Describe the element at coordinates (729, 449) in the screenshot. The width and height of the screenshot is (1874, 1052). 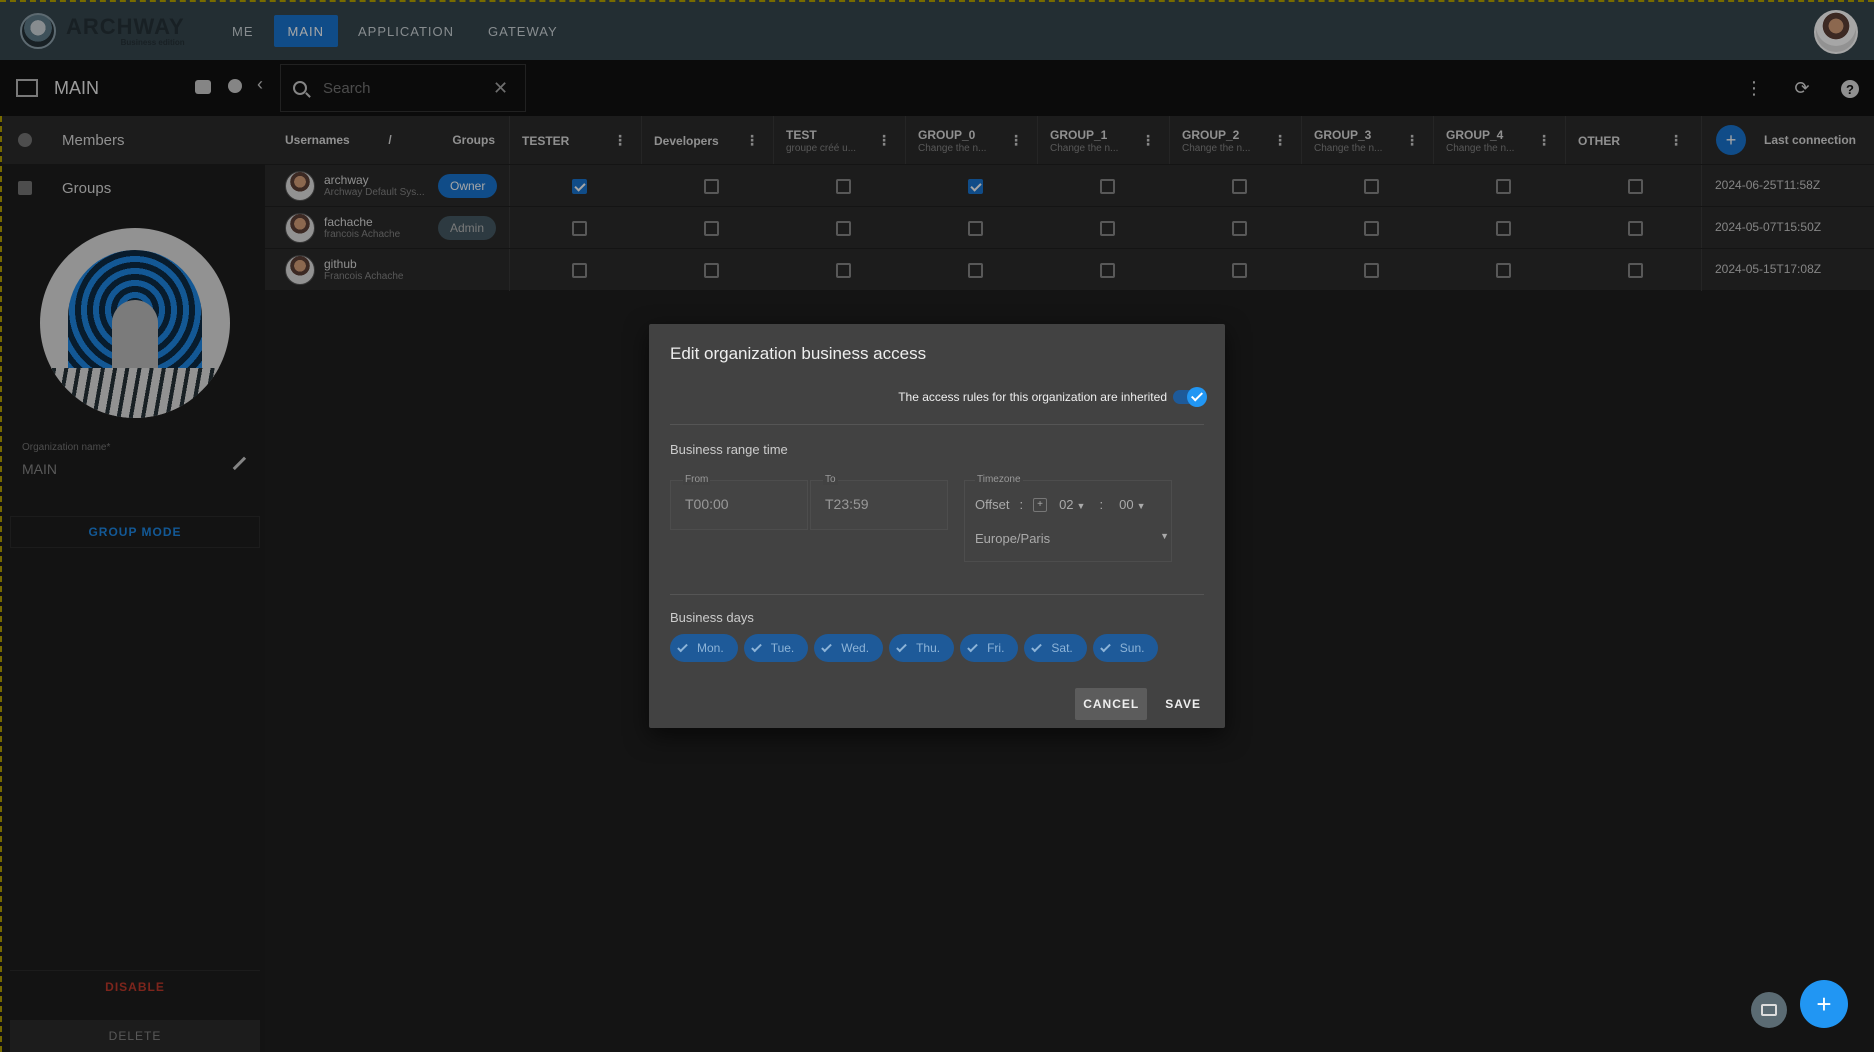
I see `range-title: Business range time` at that location.